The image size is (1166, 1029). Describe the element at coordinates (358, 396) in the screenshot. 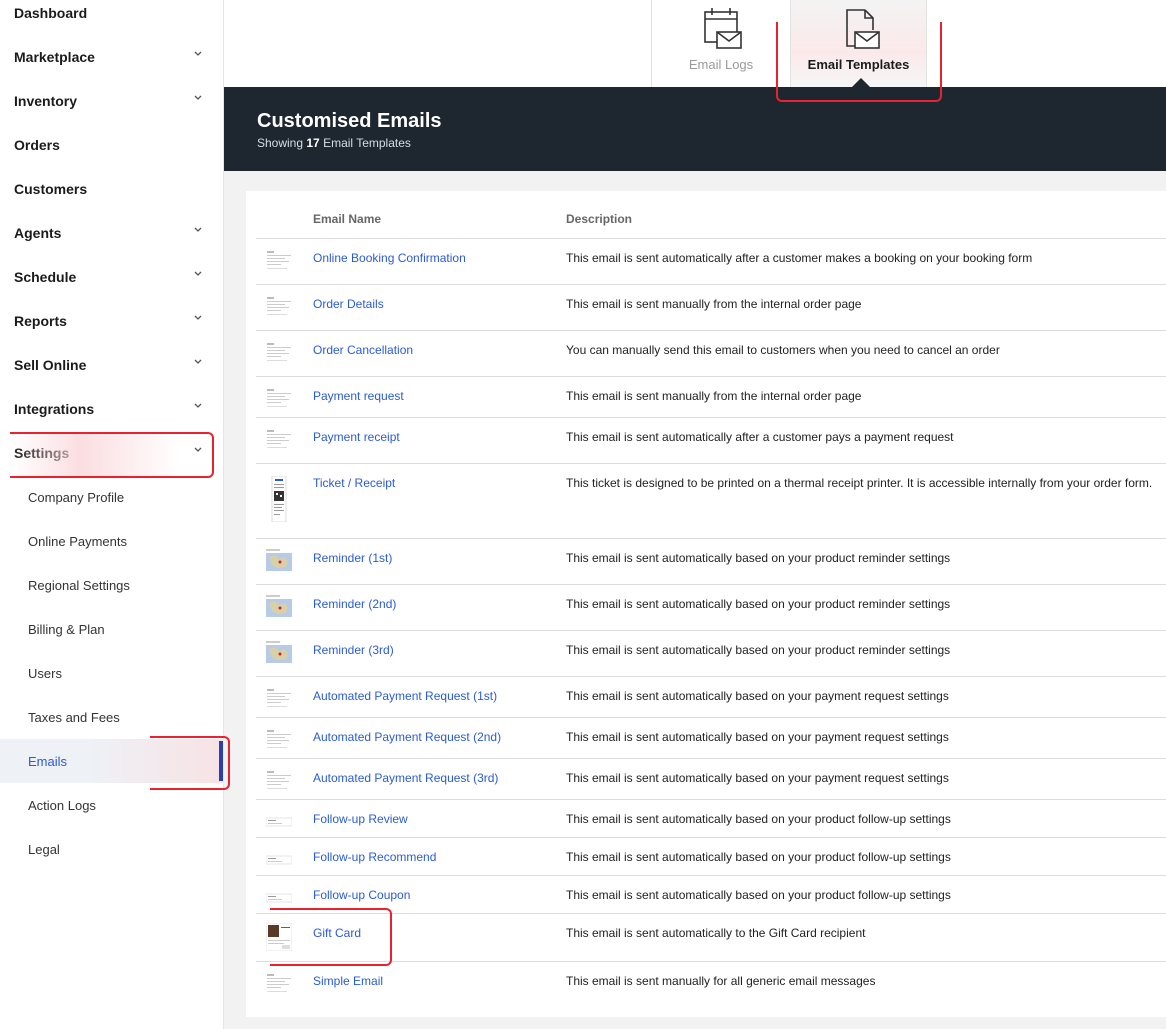

I see `template-name-link: Payment request` at that location.